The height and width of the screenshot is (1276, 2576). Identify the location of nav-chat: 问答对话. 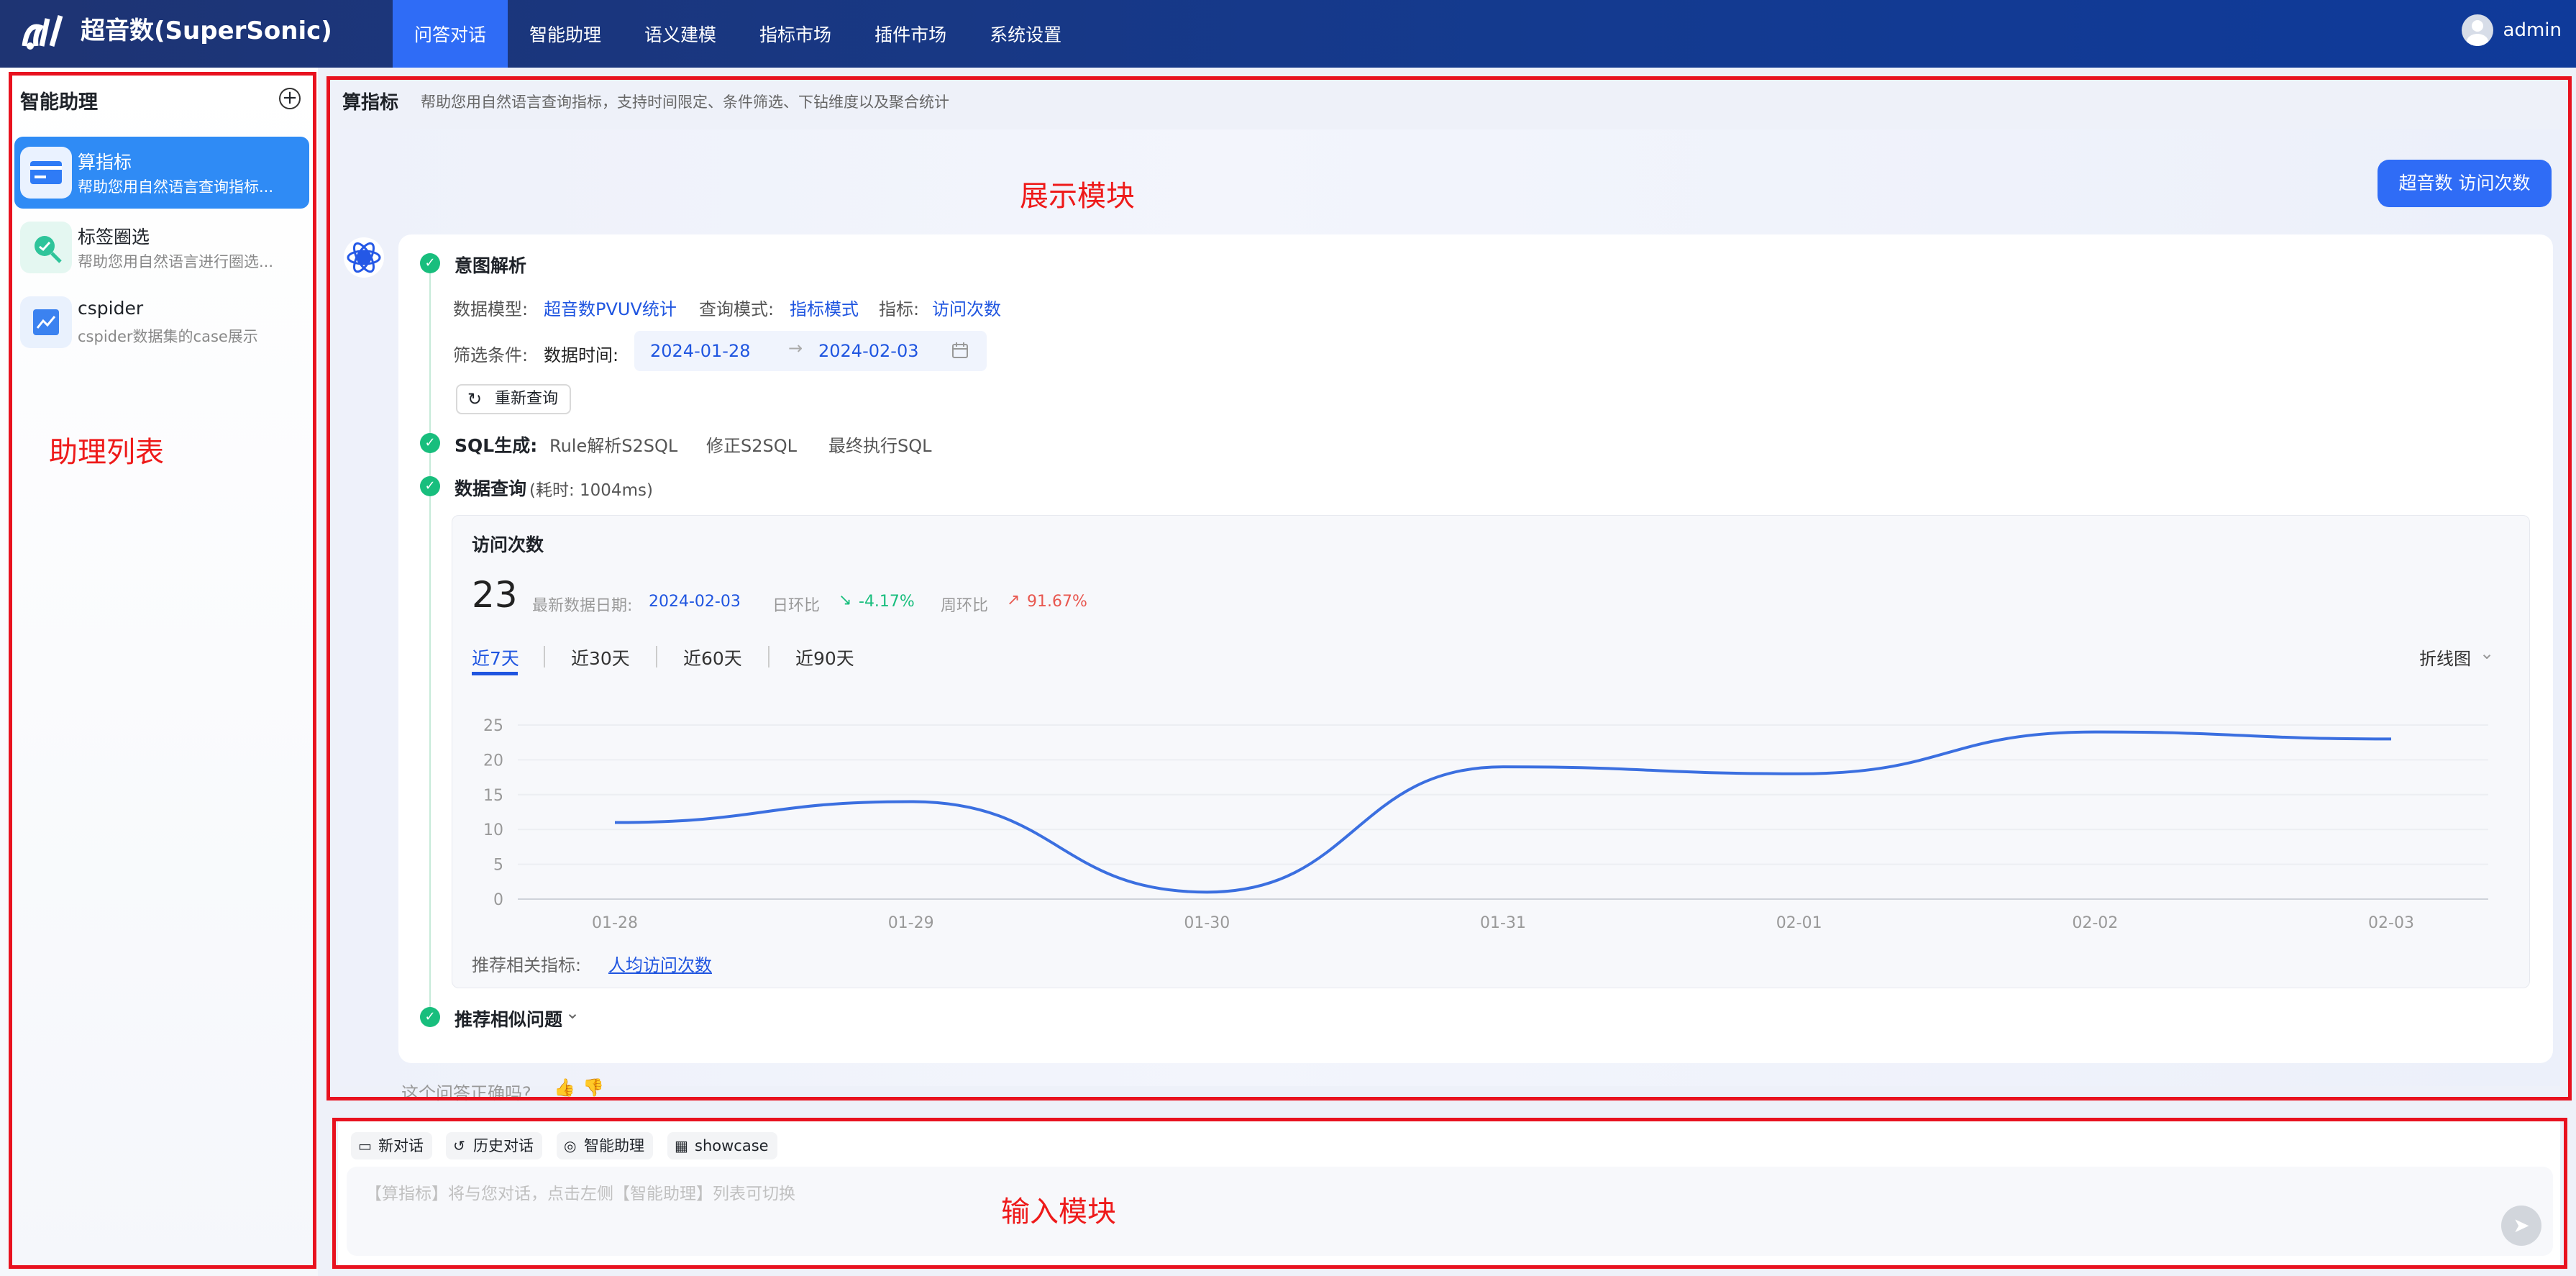
(450, 34).